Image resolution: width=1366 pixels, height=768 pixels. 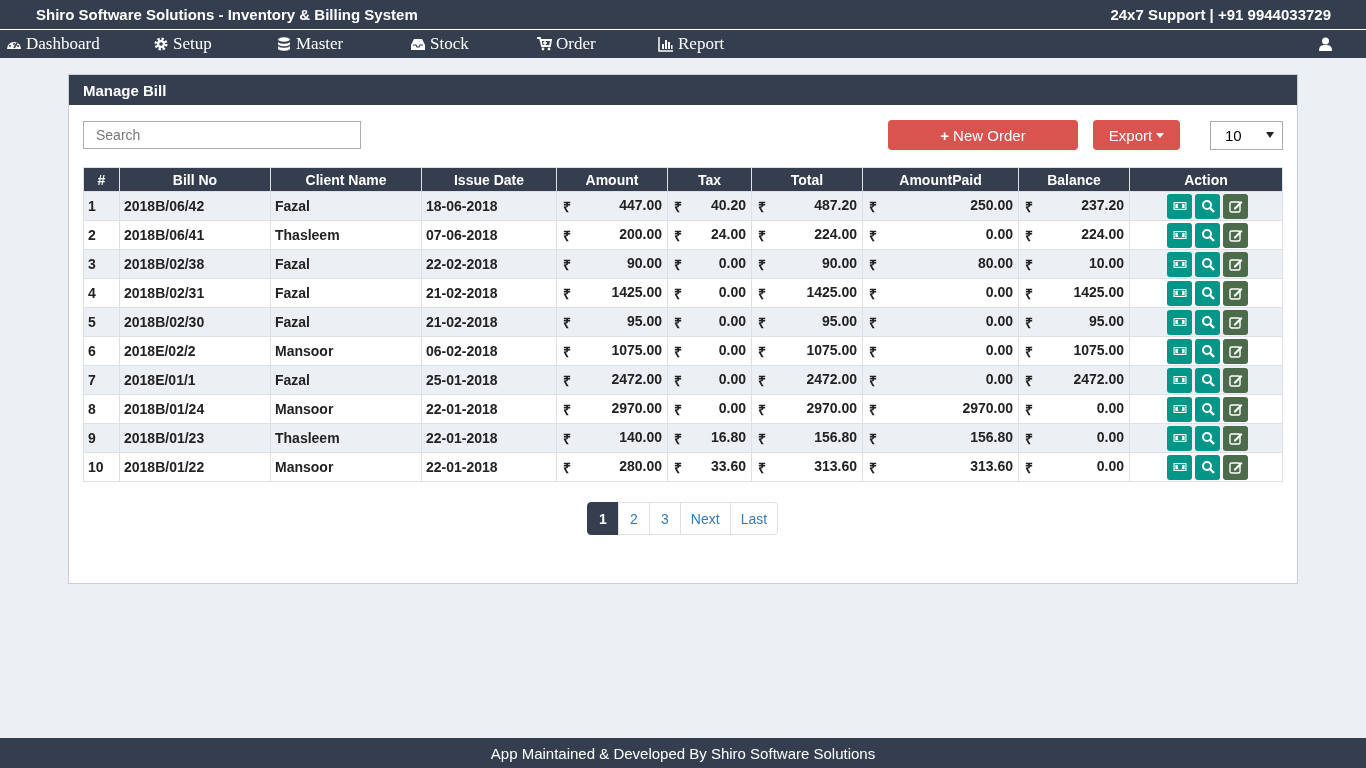 I want to click on table-cell: 9, so click(x=101, y=438).